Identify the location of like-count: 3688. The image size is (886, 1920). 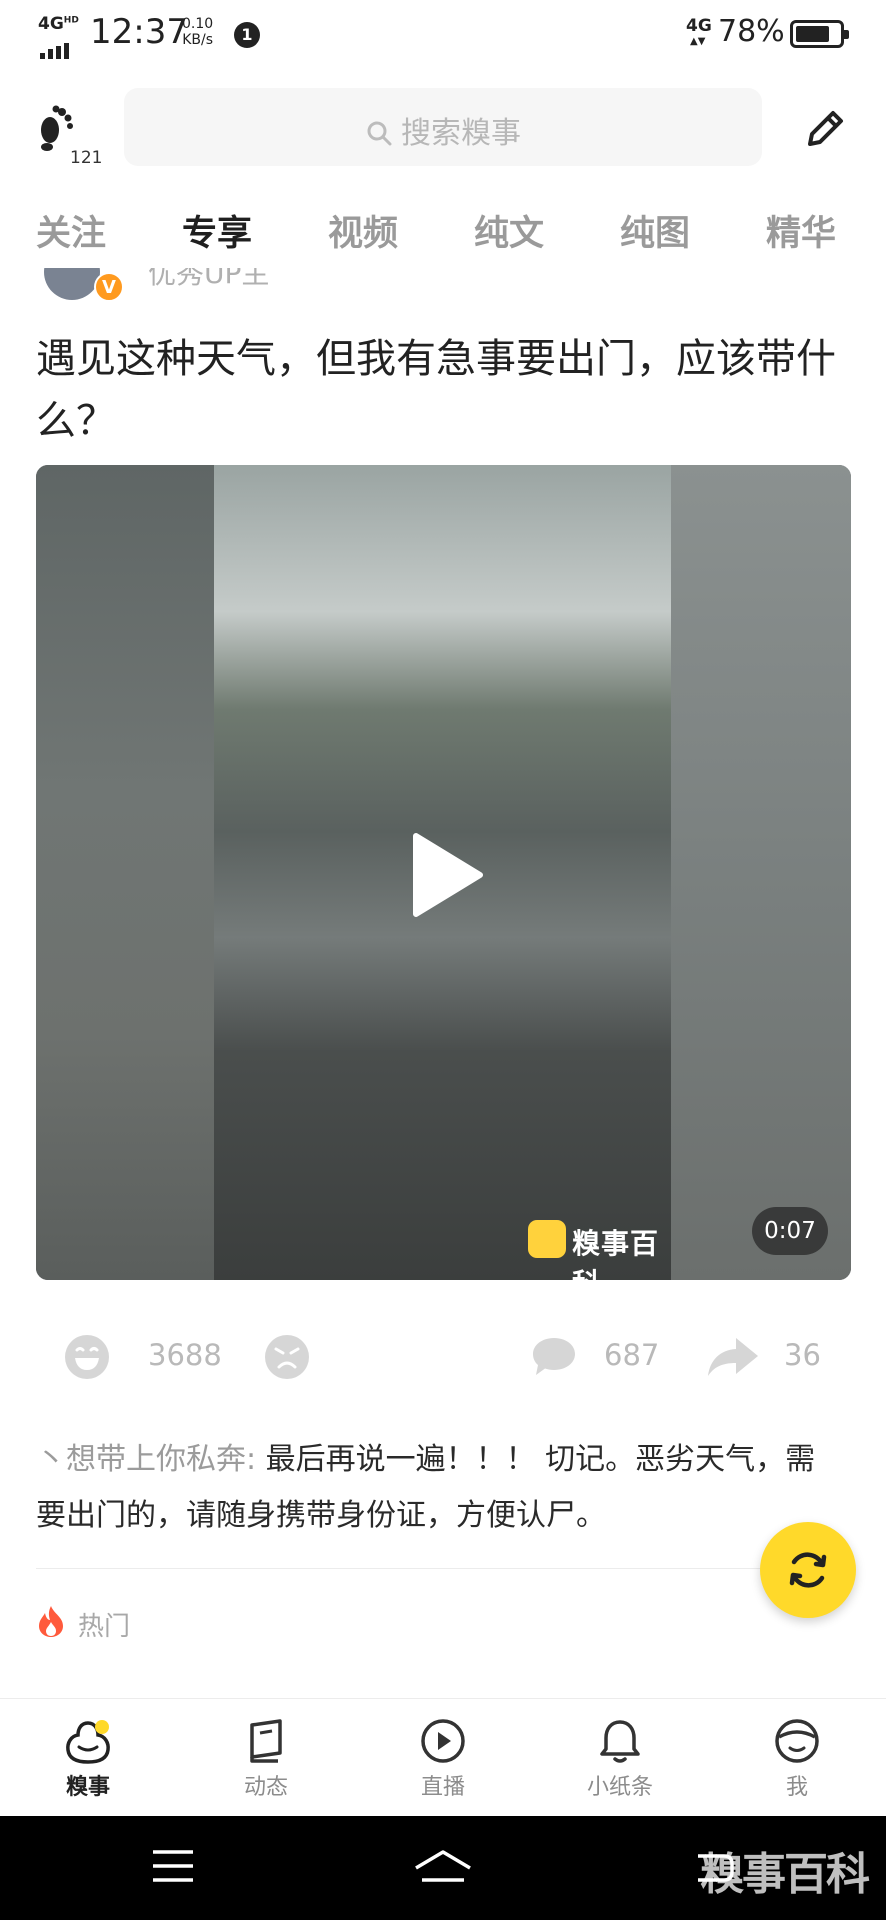
(185, 1355).